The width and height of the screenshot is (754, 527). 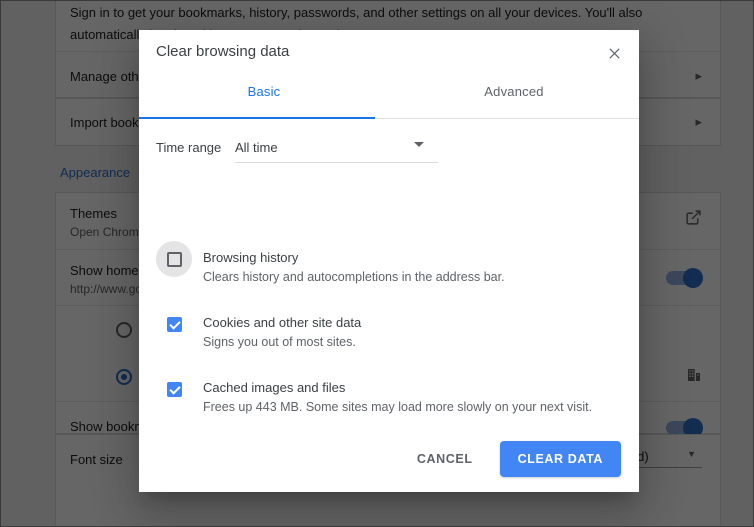 I want to click on tab-basic-label: Basic, so click(x=264, y=91).